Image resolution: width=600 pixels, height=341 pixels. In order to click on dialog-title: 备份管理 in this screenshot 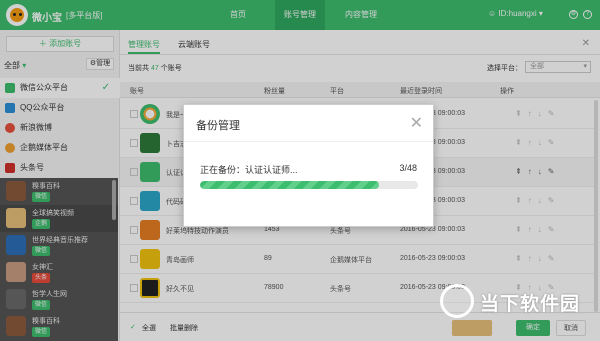, I will do `click(218, 126)`.